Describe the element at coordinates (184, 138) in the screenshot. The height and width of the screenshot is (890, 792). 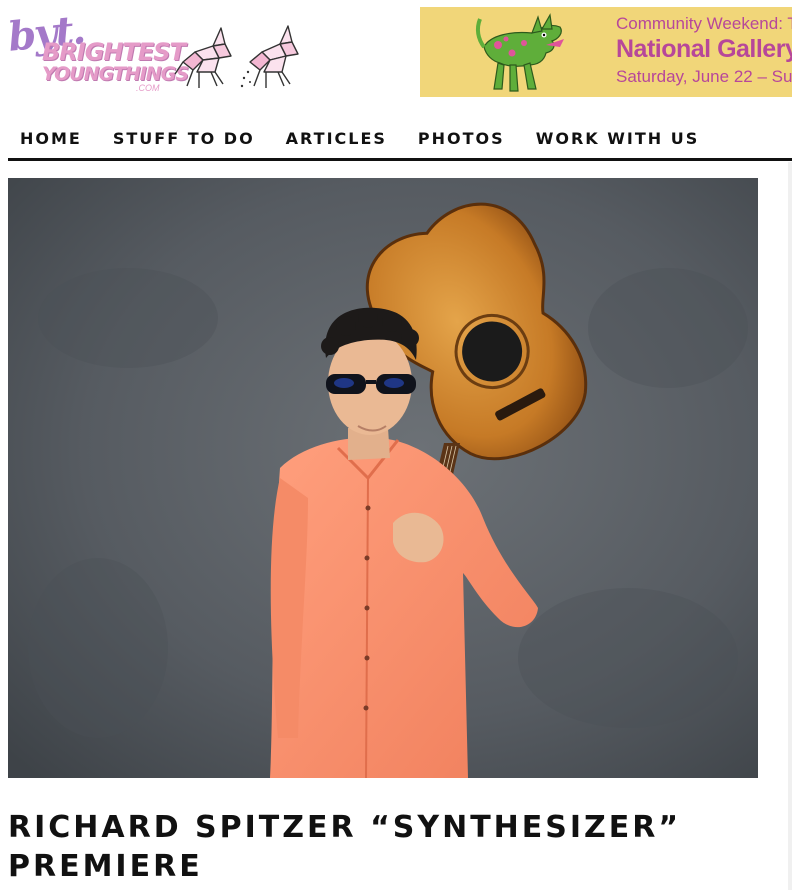
I see `nav-stuff-to-do: STUFF TO DO` at that location.